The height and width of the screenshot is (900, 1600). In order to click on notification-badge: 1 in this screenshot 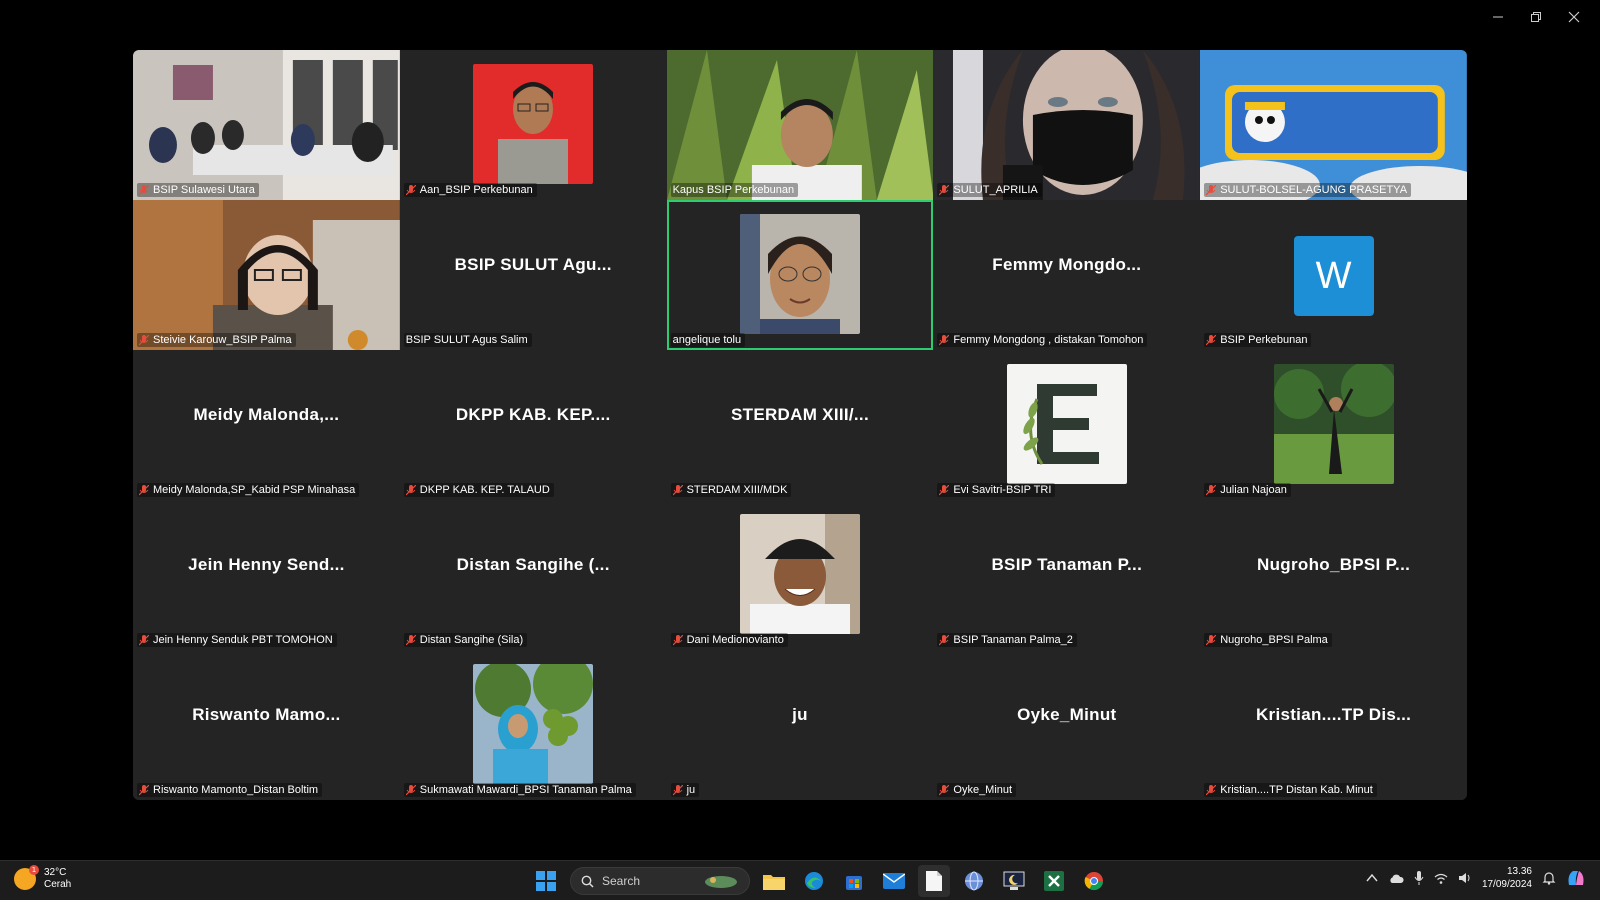, I will do `click(34, 870)`.